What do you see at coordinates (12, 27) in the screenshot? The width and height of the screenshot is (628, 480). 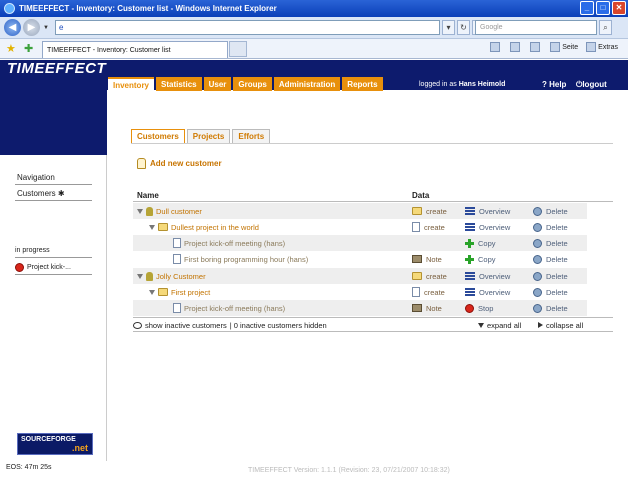 I see `back-button: ◀` at bounding box center [12, 27].